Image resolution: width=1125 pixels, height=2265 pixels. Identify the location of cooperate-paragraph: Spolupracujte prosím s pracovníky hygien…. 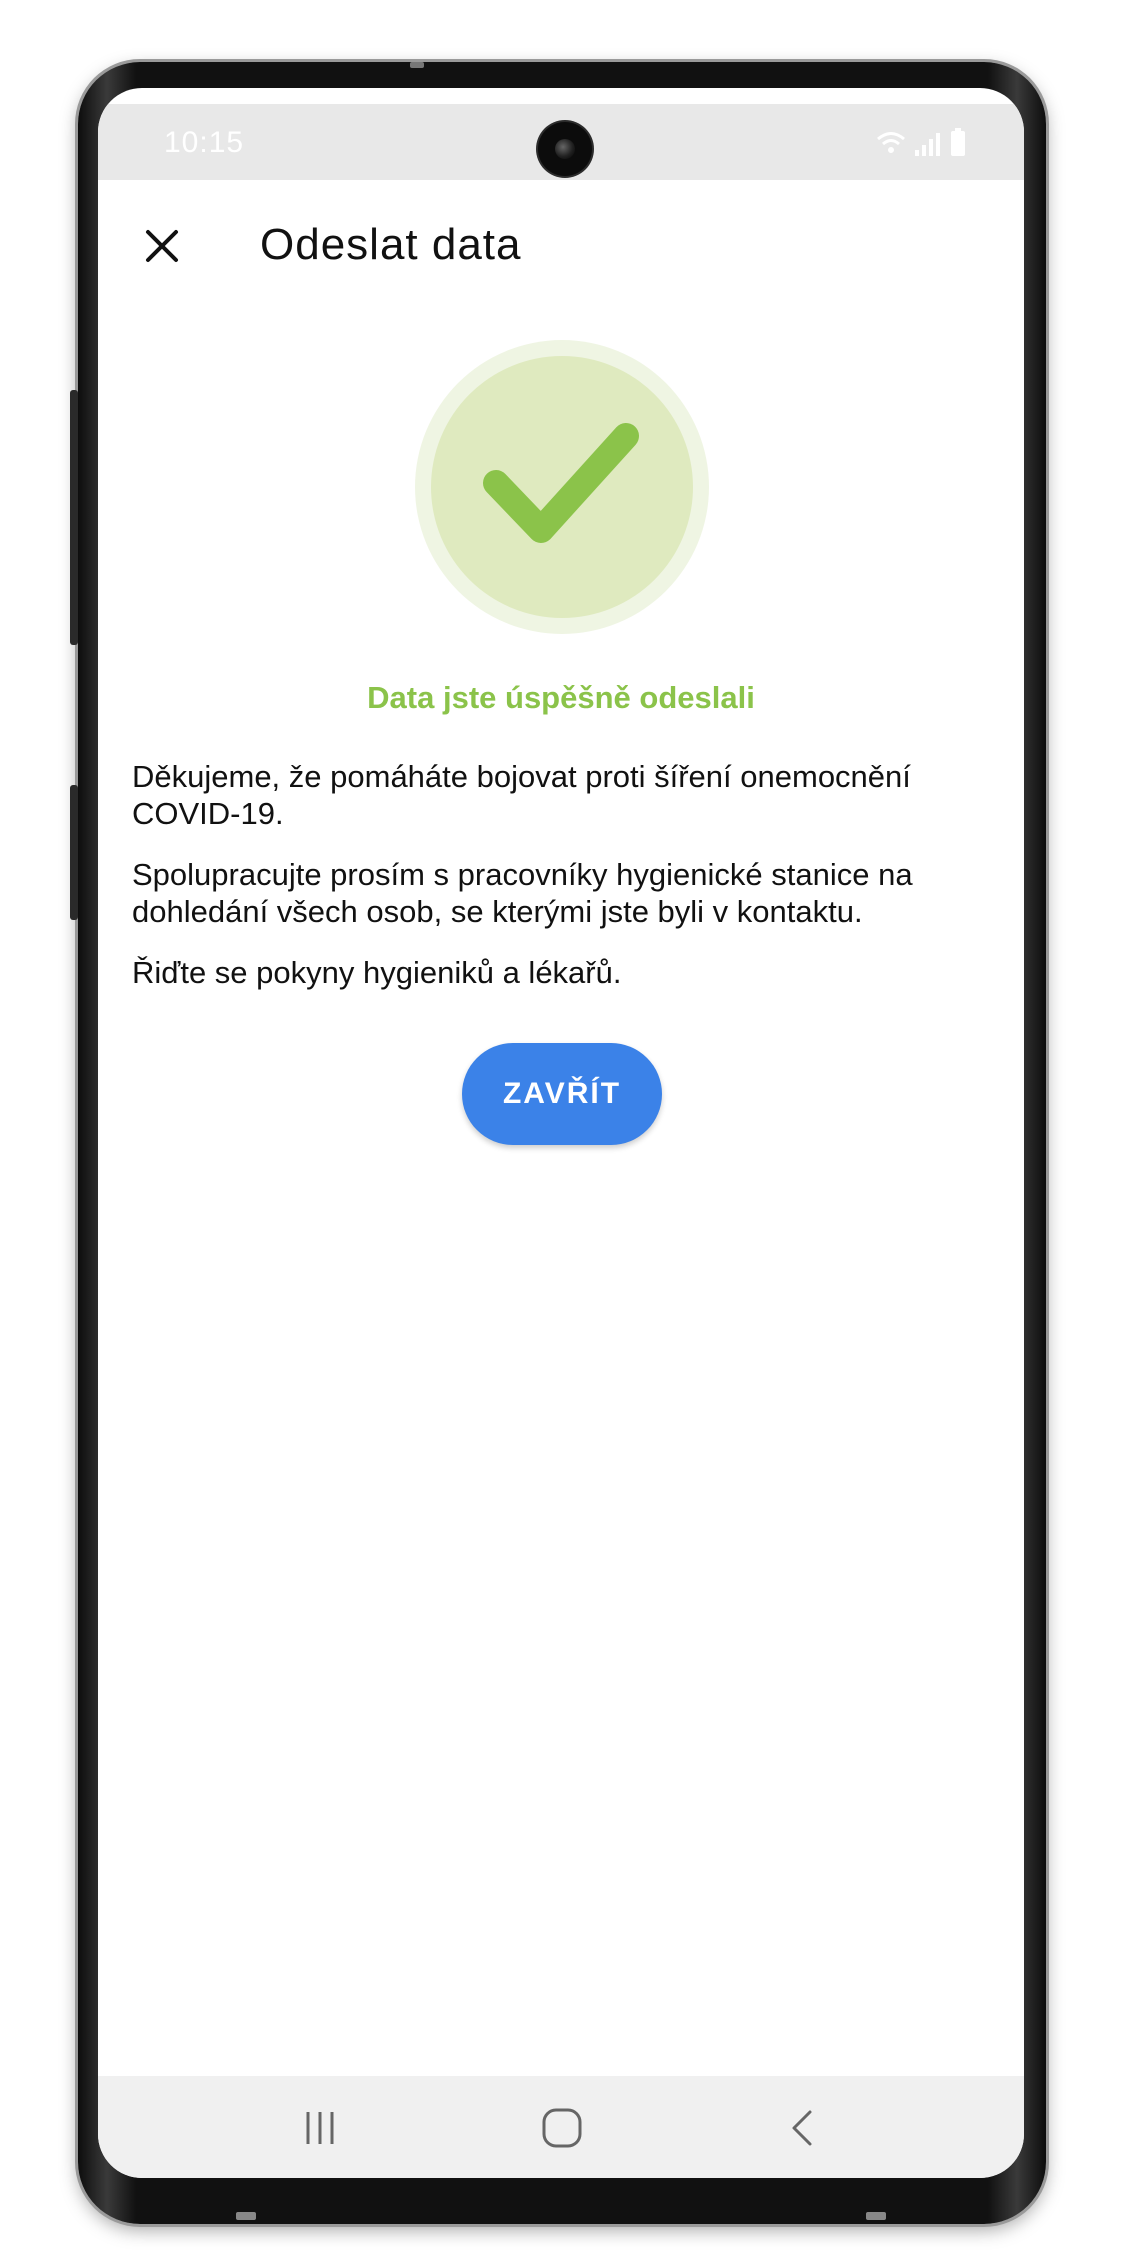
(522, 893).